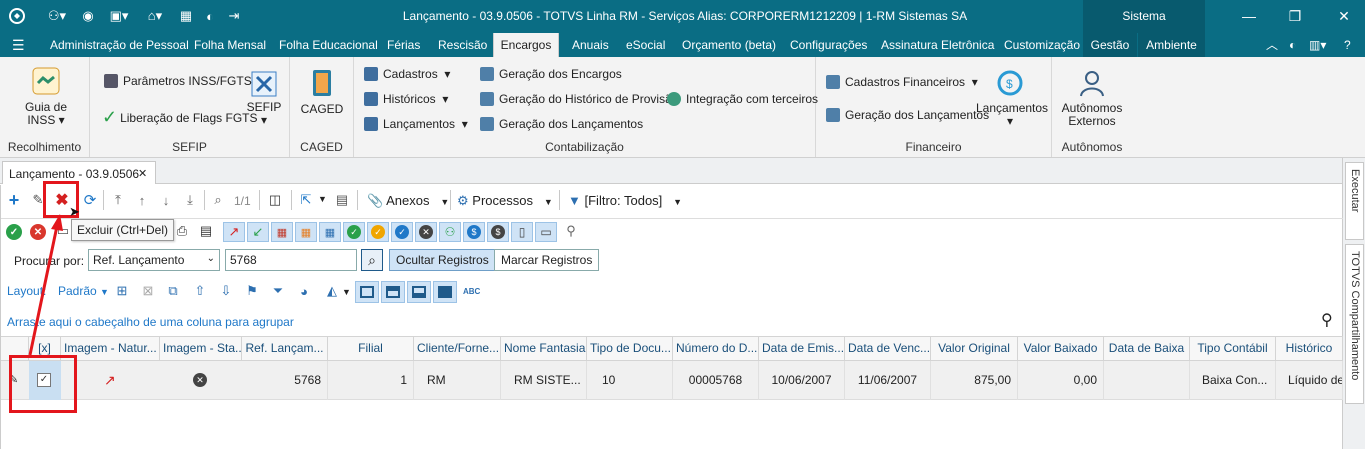 The image size is (1365, 449). I want to click on annotation-arrow, so click(45, 285).